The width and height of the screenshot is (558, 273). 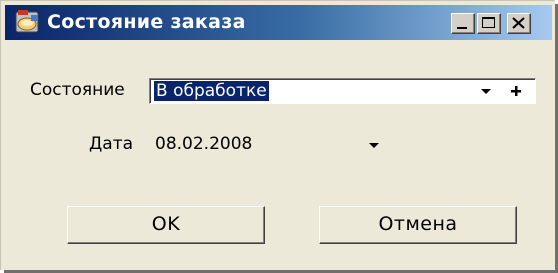 I want to click on window-title: Состояние заказа, so click(x=146, y=22).